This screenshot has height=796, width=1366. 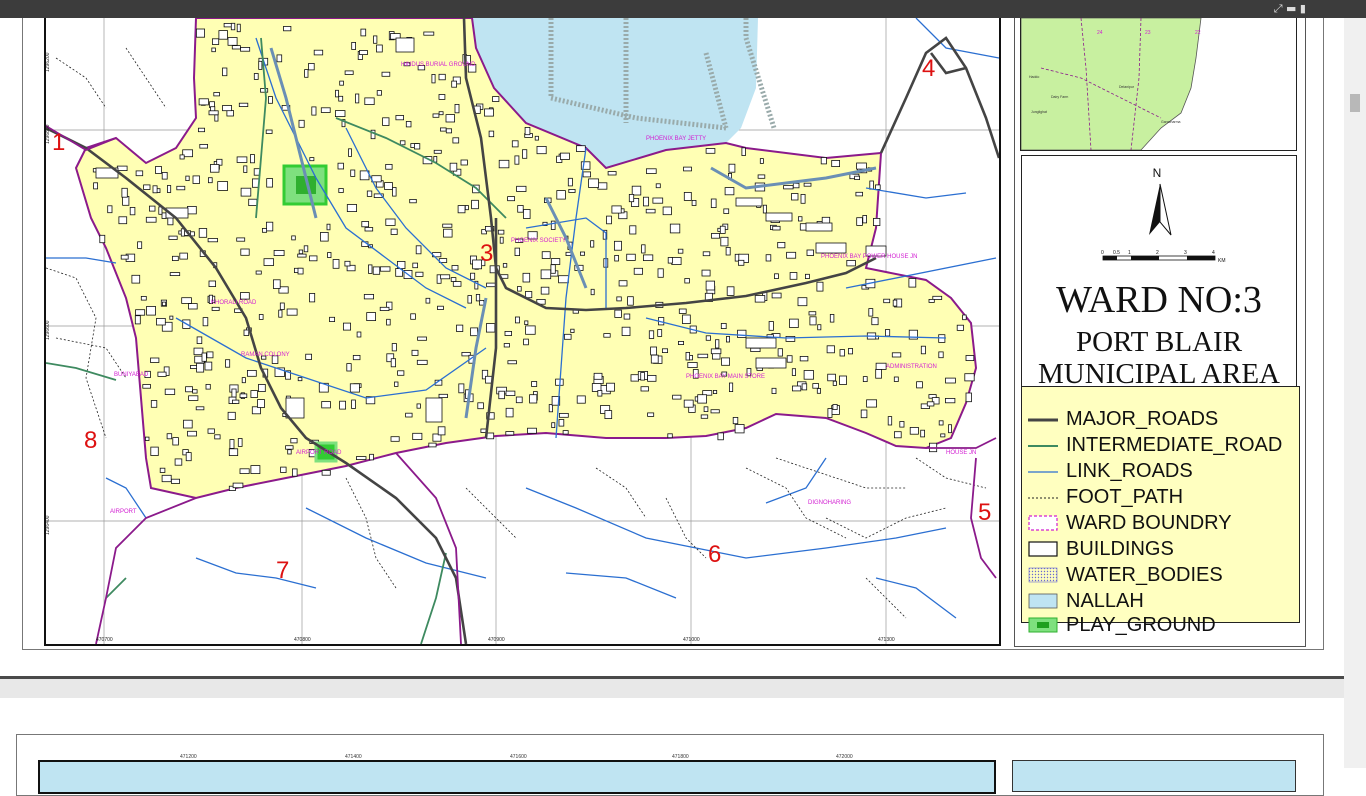 What do you see at coordinates (353, 757) in the screenshot?
I see `page2-x-tick: 471400` at bounding box center [353, 757].